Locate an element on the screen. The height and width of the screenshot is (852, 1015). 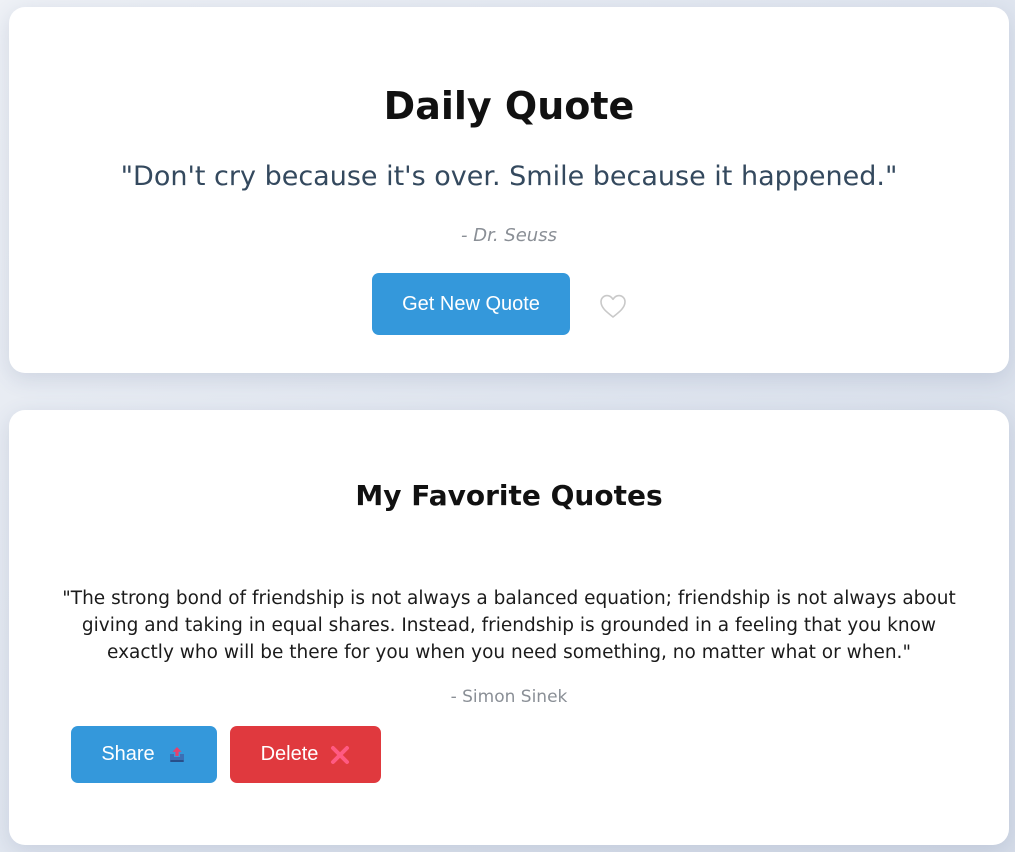
daily-quote-author: - Dr. Seuss is located at coordinates (509, 235).